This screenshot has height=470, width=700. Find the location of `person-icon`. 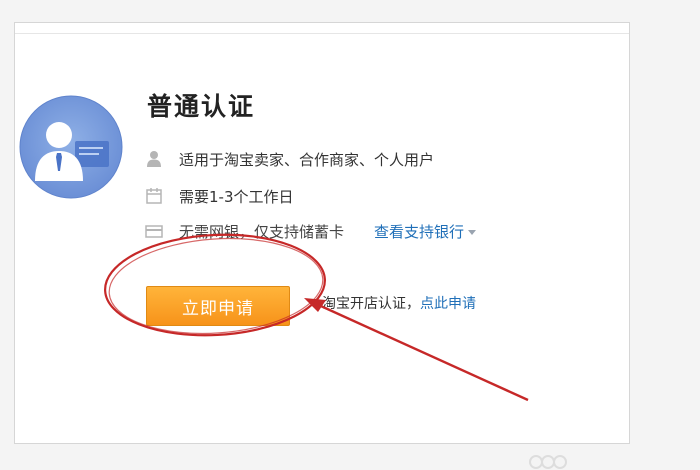

person-icon is located at coordinates (154, 159).